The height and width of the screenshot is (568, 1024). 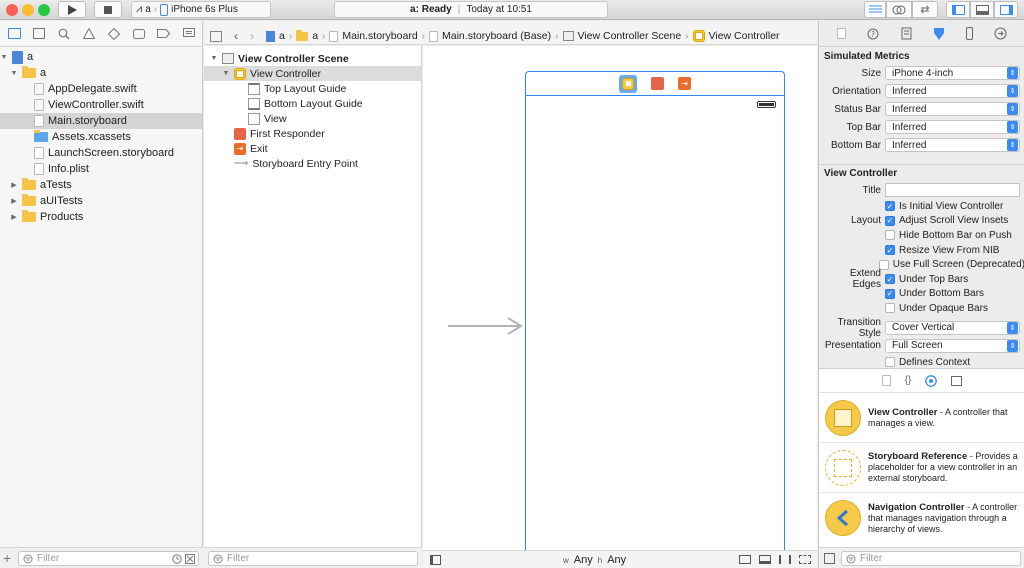 I want to click on zoom-window-button, so click(x=44, y=10).